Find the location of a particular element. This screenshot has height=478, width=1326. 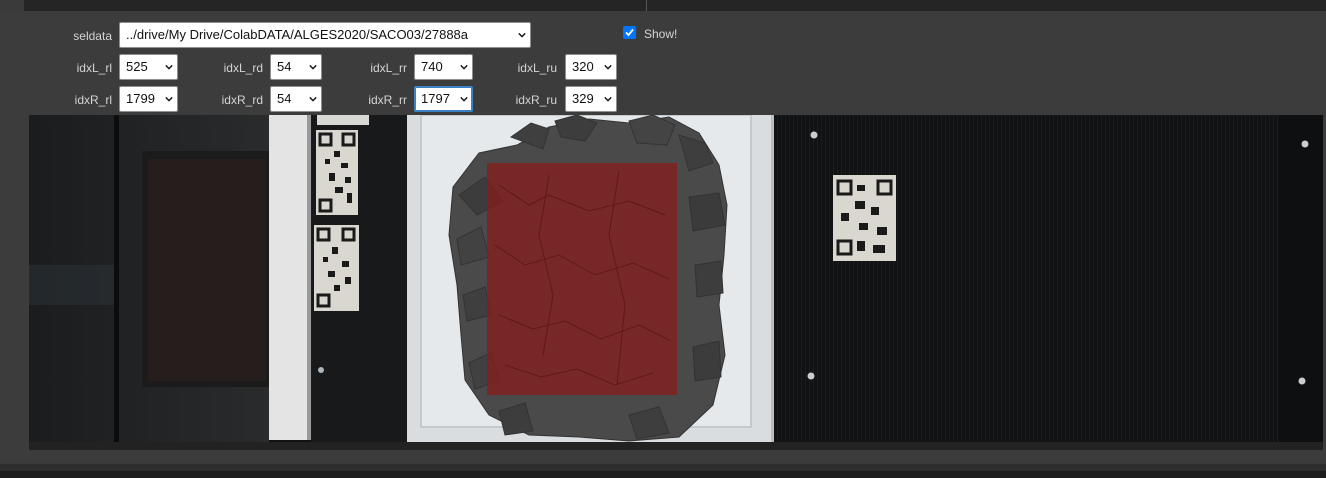

idxL-rd-label: idxL_rd is located at coordinates (243, 68).